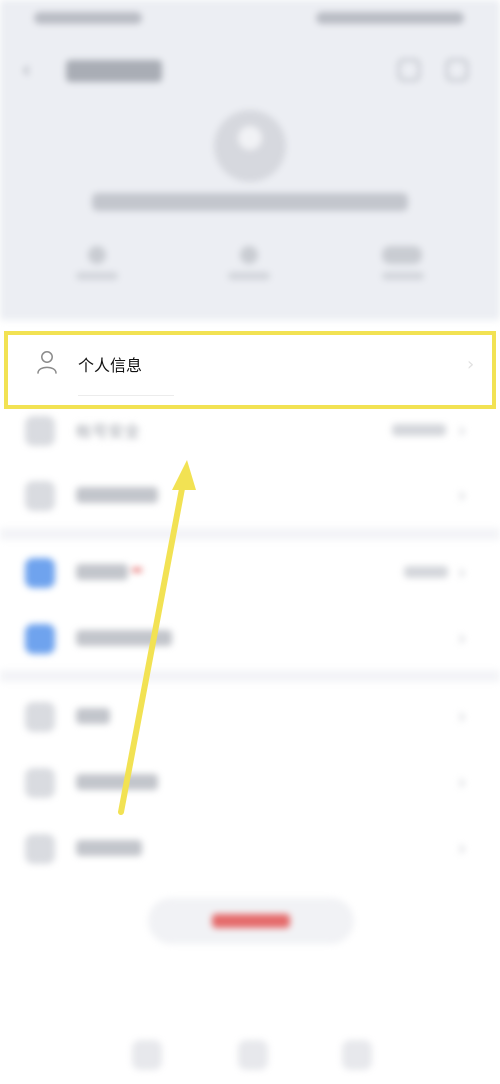  Describe the element at coordinates (419, 430) in the screenshot. I see `status-tag` at that location.